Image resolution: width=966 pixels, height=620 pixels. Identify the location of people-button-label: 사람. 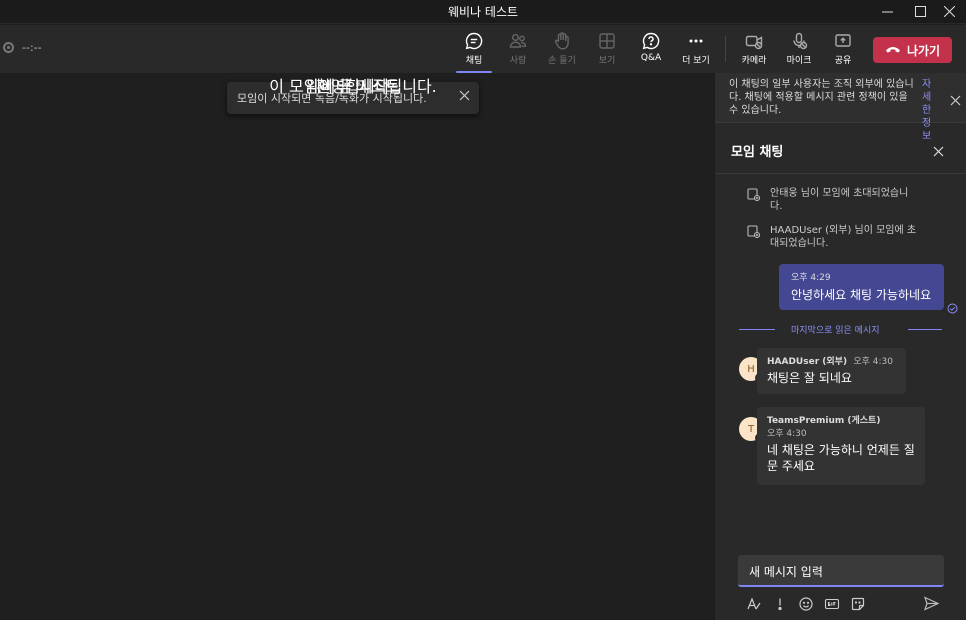
(518, 61).